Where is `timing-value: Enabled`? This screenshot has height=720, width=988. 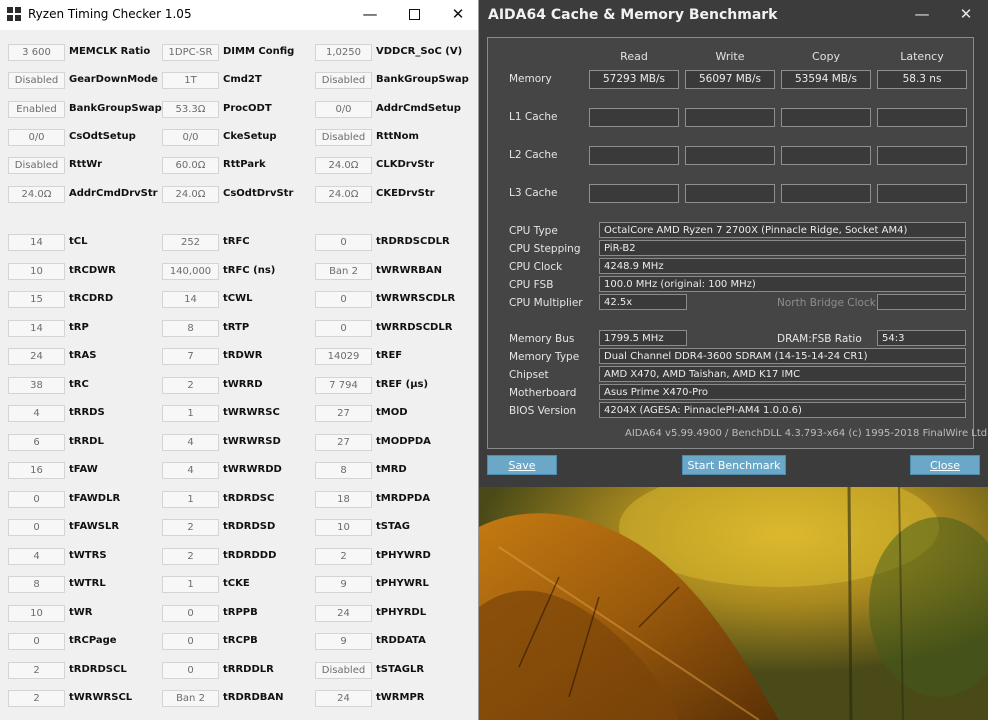
timing-value: Enabled is located at coordinates (36, 109).